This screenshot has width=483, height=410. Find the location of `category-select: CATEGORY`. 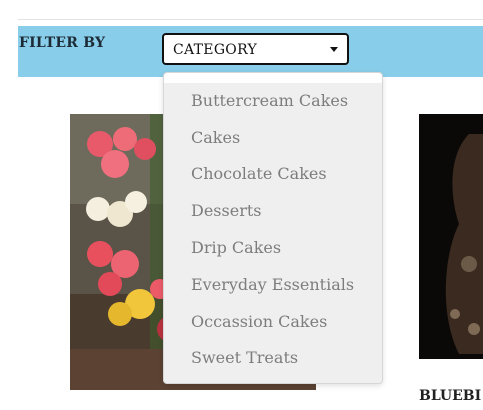

category-select: CATEGORY is located at coordinates (255, 49).